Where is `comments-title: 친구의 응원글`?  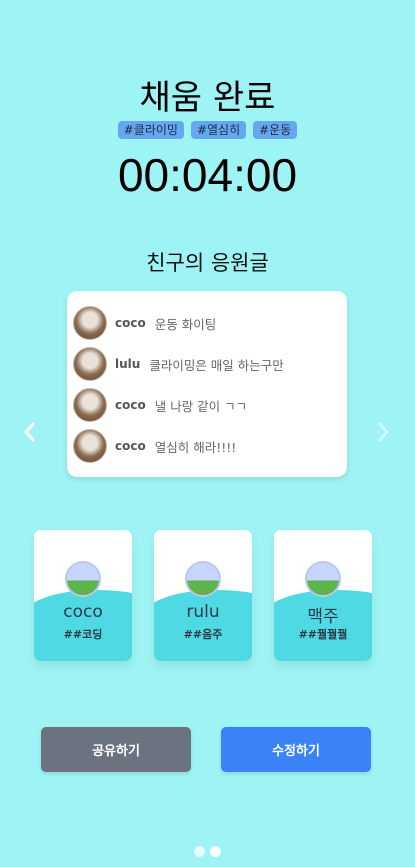 comments-title: 친구의 응원글 is located at coordinates (207, 263).